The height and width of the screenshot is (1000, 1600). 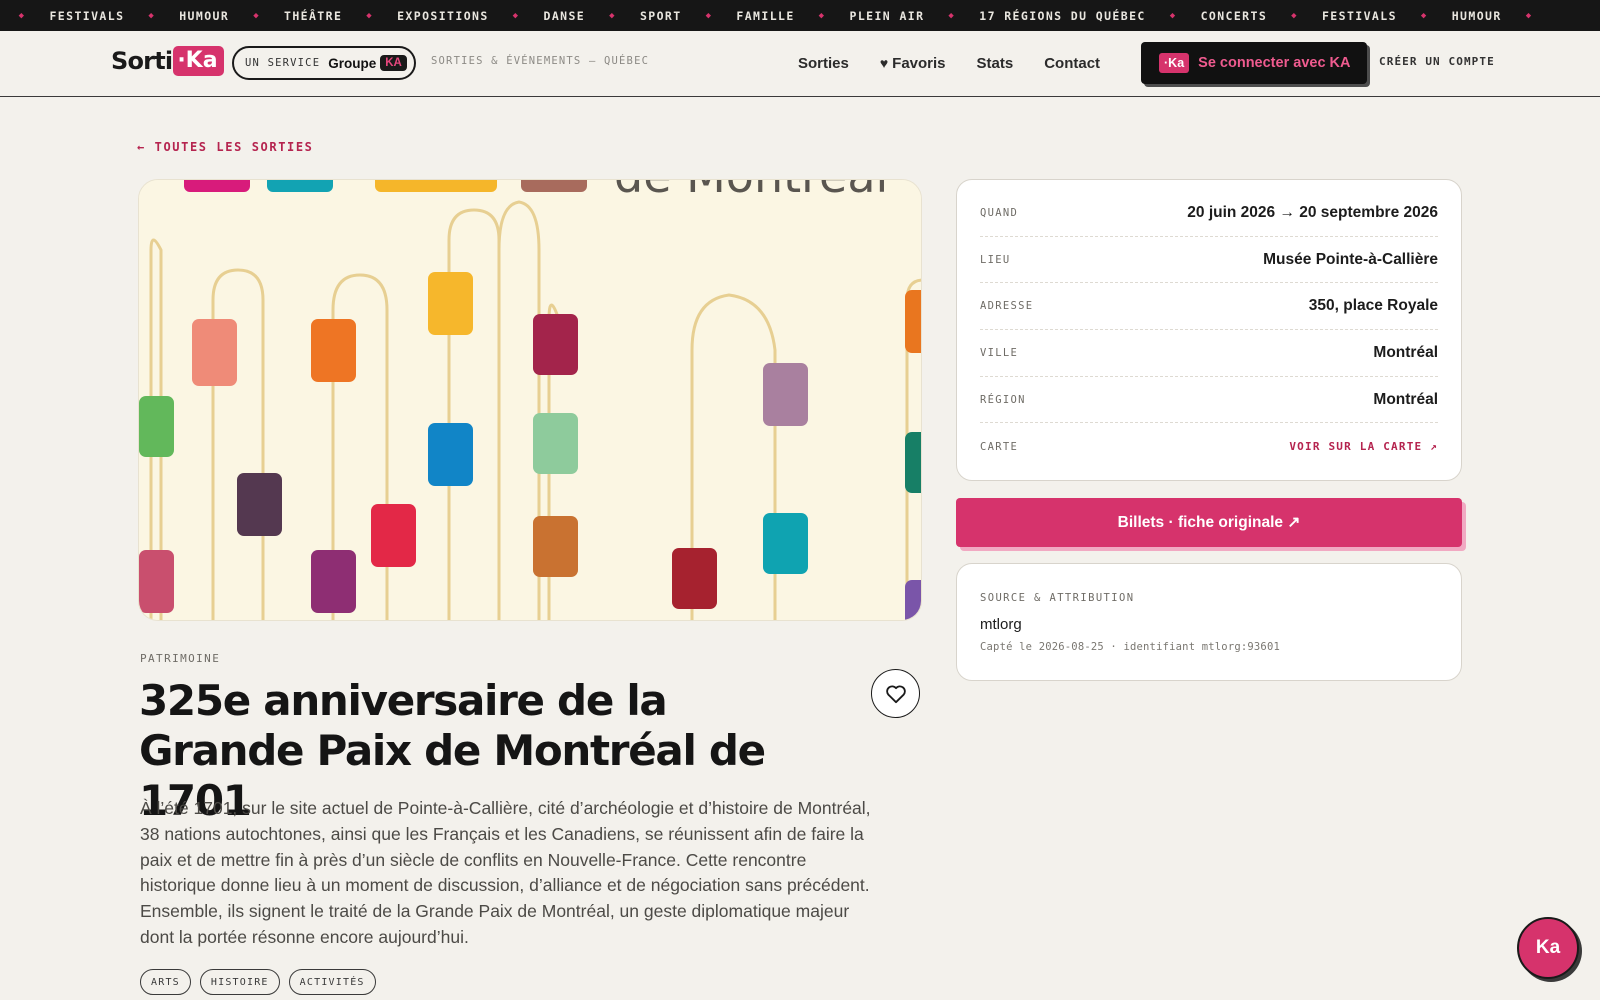 I want to click on favorite-button, so click(x=895, y=693).